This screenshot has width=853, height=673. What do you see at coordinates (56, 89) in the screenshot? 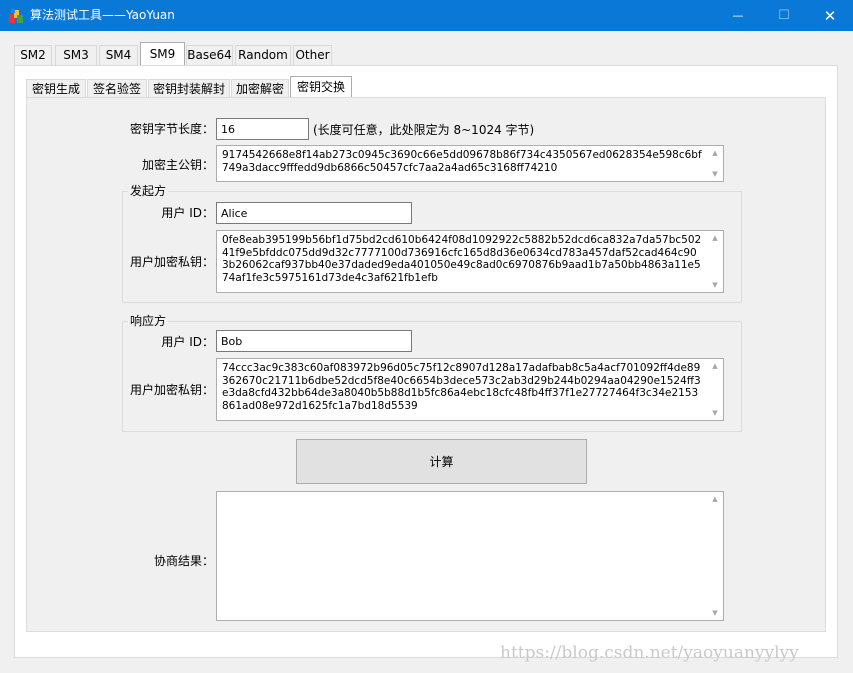
I see `tab-key-generation: 密钥生成` at bounding box center [56, 89].